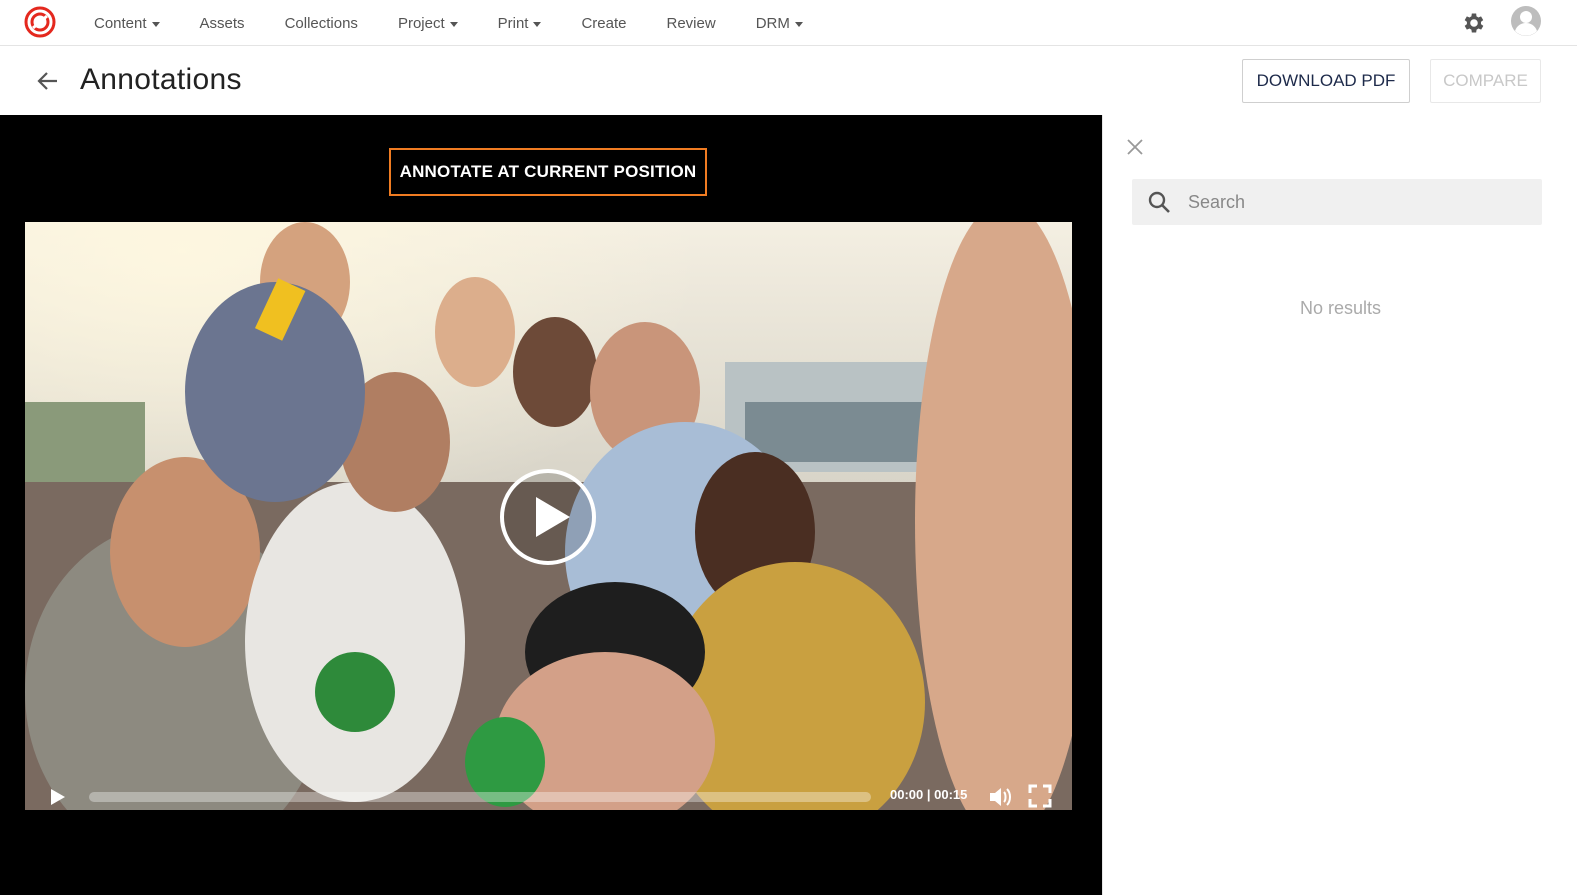  Describe the element at coordinates (1000, 797) in the screenshot. I see `volume-icon` at that location.